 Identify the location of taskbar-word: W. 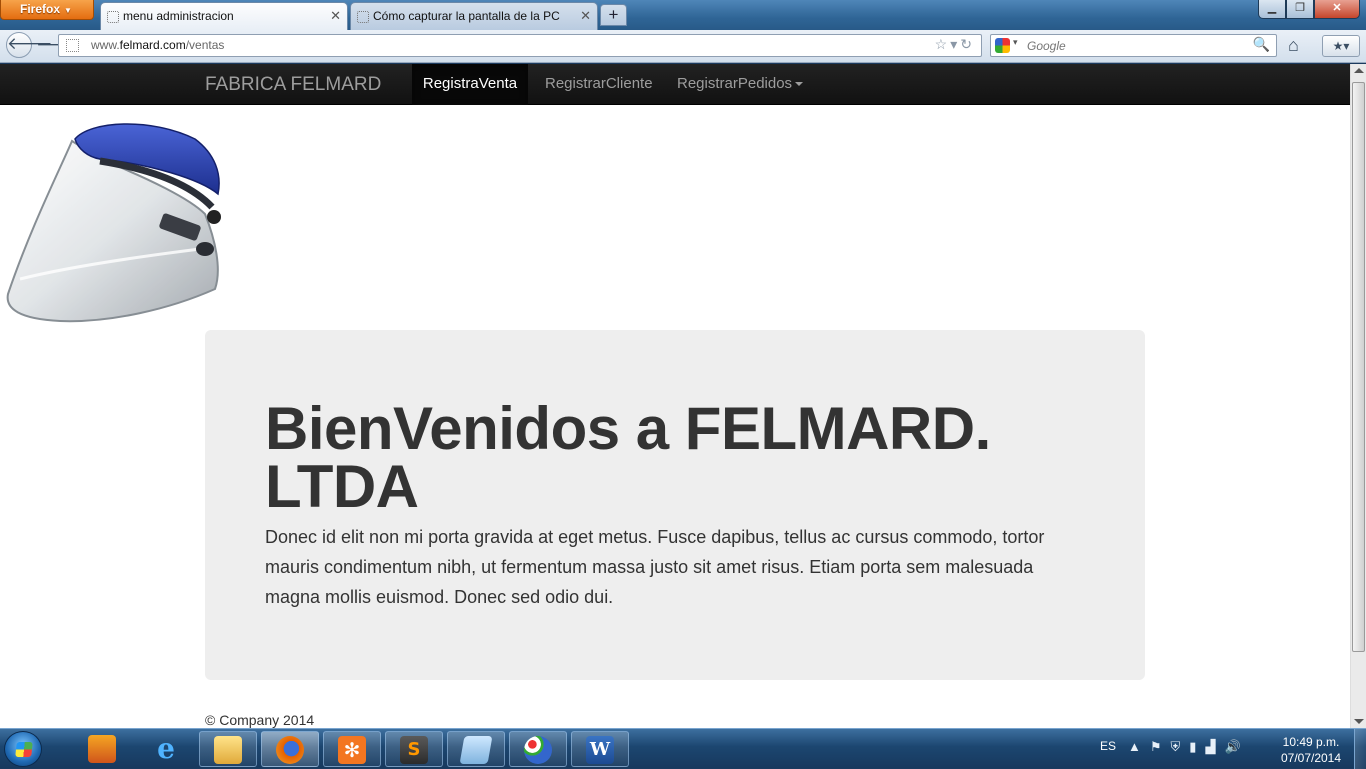
(600, 749).